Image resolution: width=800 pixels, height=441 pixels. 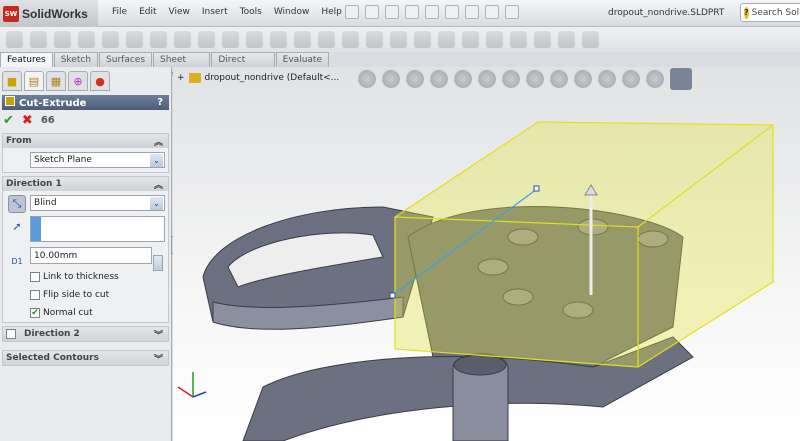 I want to click on depth-spinner, so click(x=158, y=263).